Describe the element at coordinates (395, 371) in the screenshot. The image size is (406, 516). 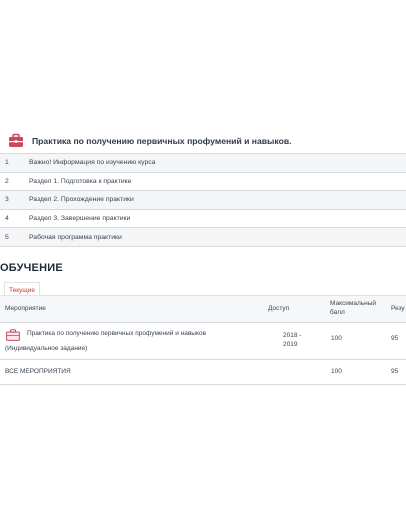
I see `total-result: 95` at that location.